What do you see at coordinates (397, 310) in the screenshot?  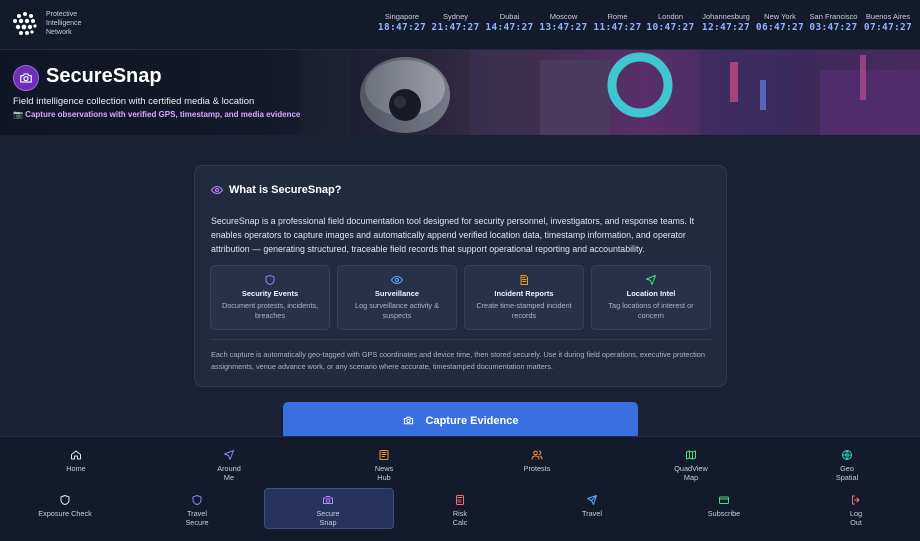 I see `feature-description: Log surveillance activity & suspects` at bounding box center [397, 310].